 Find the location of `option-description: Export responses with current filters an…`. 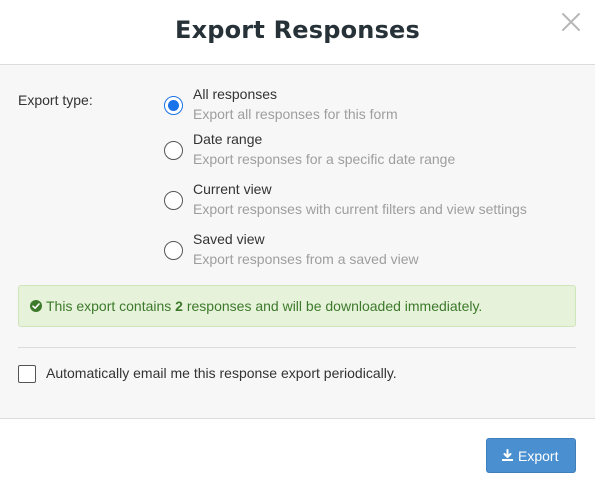

option-description: Export responses with current filters an… is located at coordinates (360, 209).